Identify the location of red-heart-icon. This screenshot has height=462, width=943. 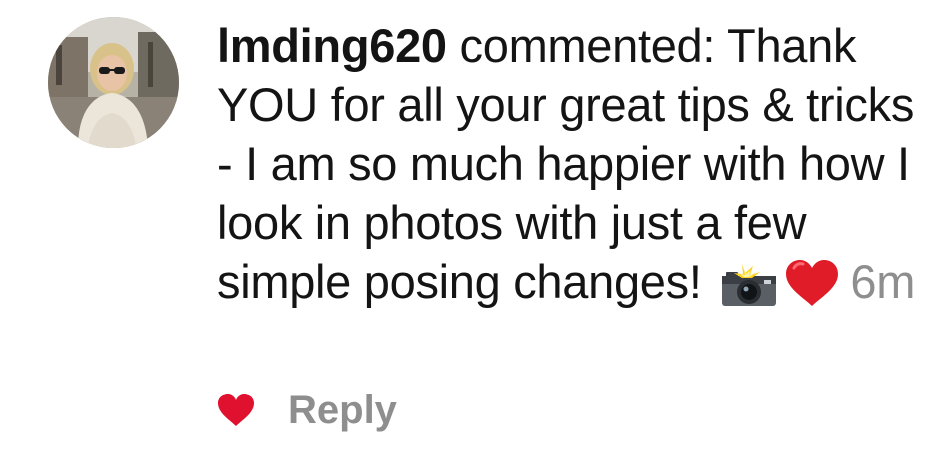
(812, 289).